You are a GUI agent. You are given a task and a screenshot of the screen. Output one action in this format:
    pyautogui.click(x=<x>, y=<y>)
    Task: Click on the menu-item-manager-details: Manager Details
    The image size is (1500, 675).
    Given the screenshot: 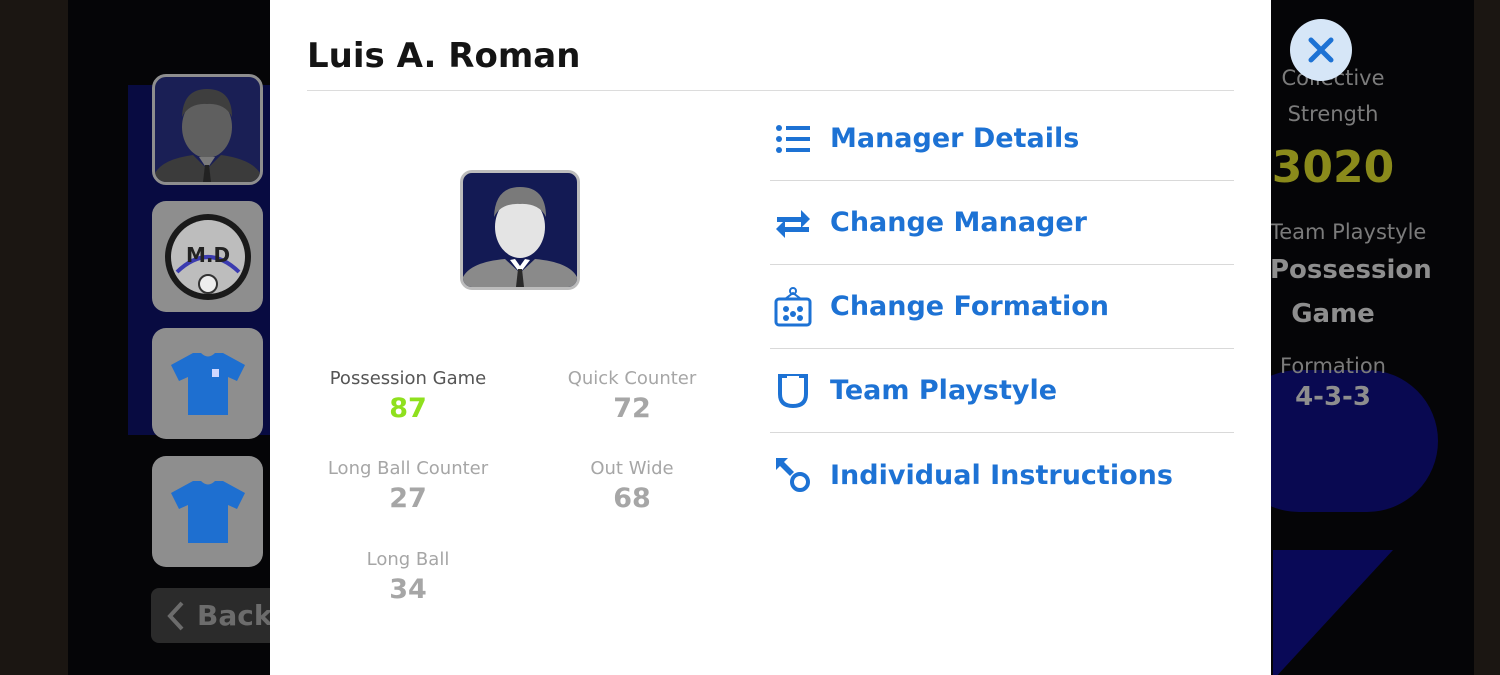 What is the action you would take?
    pyautogui.click(x=1002, y=139)
    